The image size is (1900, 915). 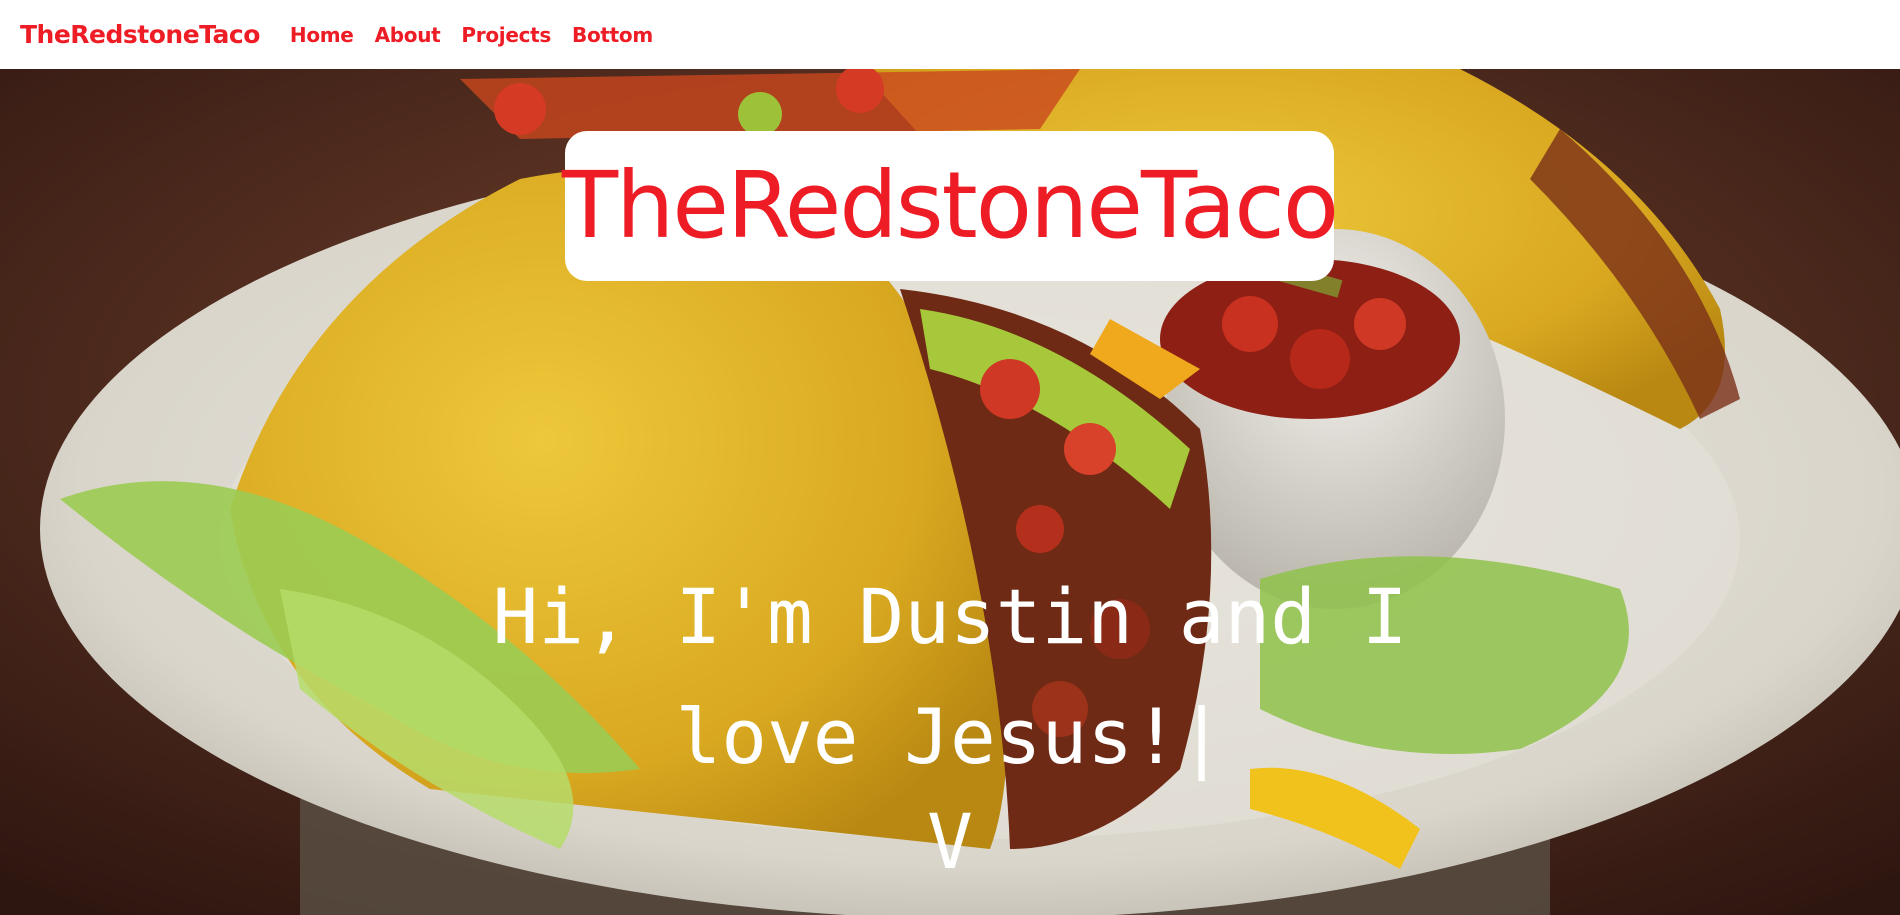 What do you see at coordinates (140, 34) in the screenshot?
I see `brand-link: TheRedstoneTaco` at bounding box center [140, 34].